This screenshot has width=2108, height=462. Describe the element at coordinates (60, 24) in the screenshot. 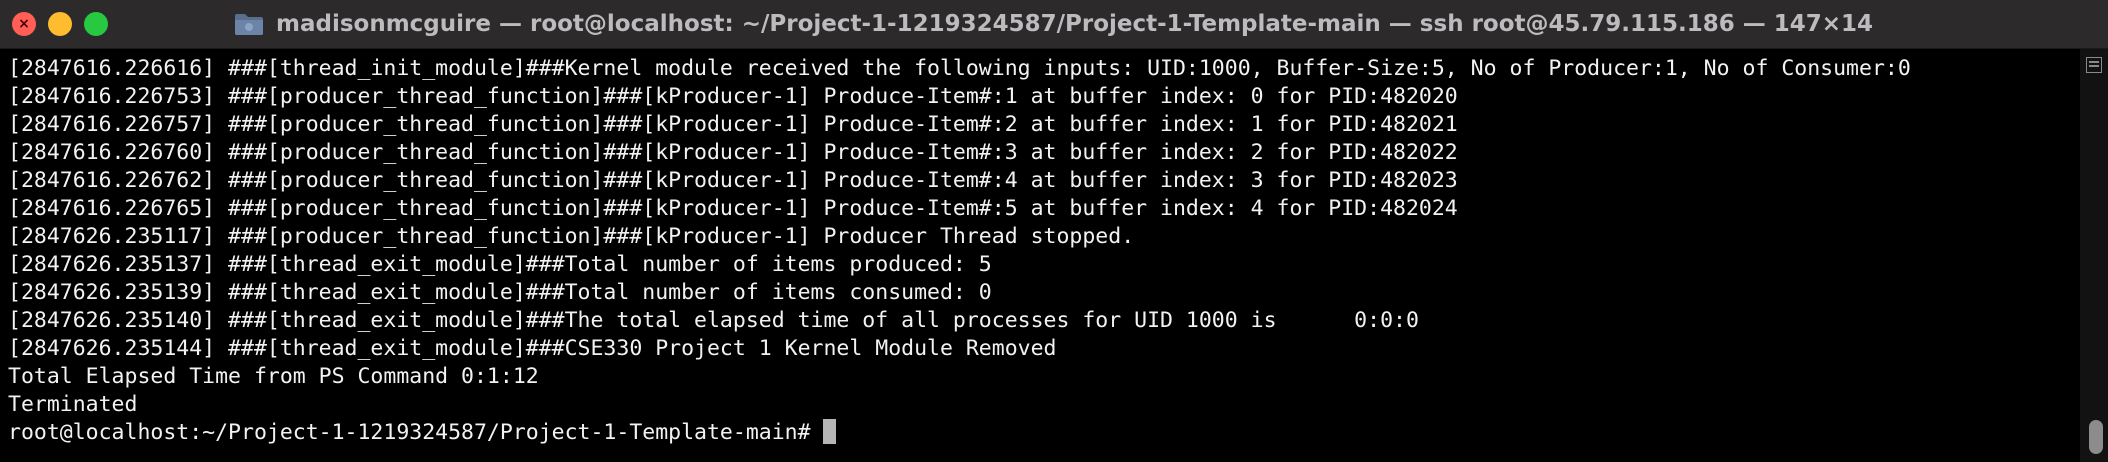

I see `minimize-button` at that location.